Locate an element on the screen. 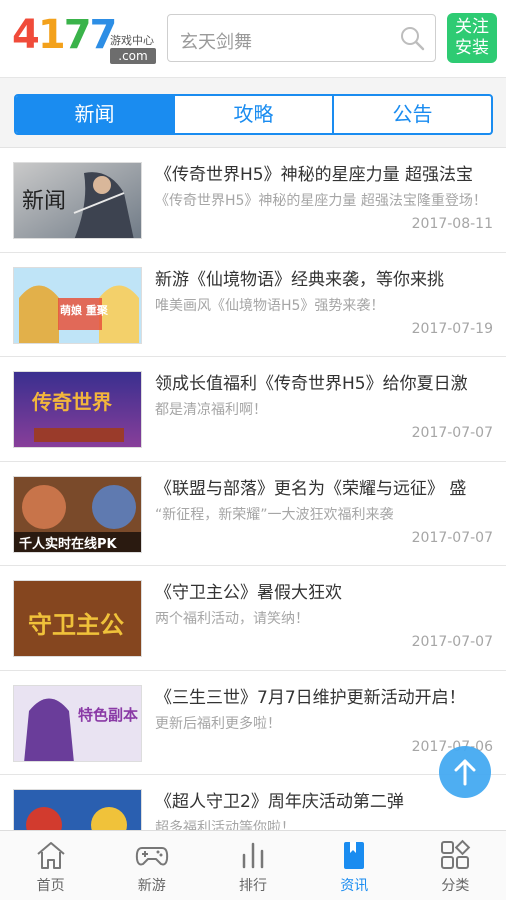 This screenshot has width=506, height=900. news-title: 《三生三世》7月7日维护更新活动开启！ is located at coordinates (310, 697).